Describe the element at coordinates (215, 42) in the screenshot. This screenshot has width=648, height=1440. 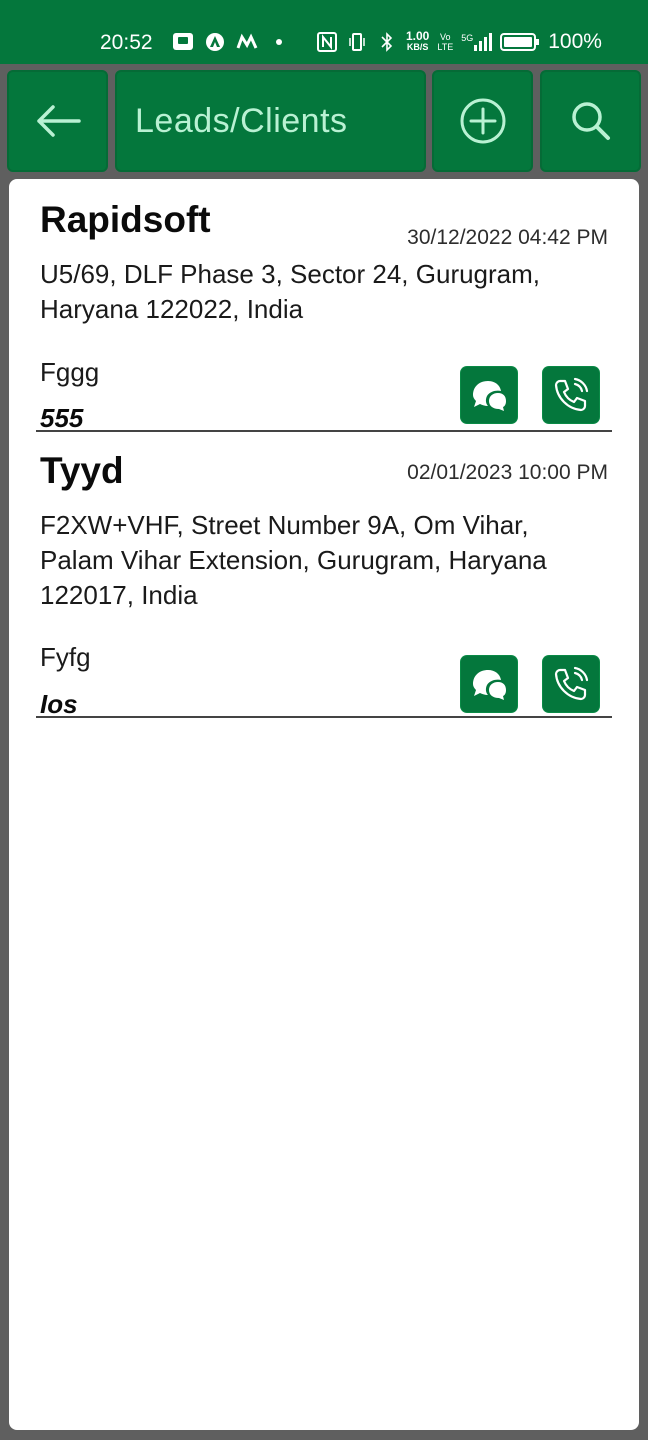
I see `app-a-icon` at that location.